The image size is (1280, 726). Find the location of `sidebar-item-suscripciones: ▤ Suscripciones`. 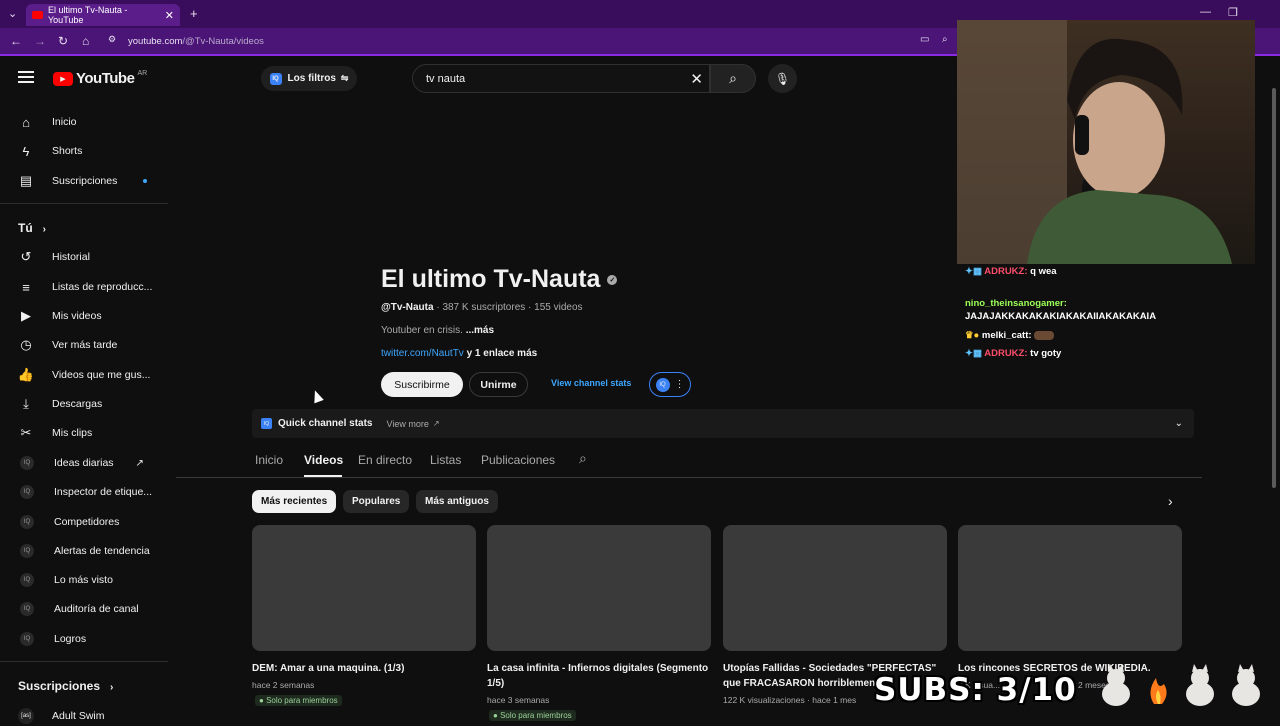

sidebar-item-suscripciones: ▤ Suscripciones is located at coordinates (83, 181).